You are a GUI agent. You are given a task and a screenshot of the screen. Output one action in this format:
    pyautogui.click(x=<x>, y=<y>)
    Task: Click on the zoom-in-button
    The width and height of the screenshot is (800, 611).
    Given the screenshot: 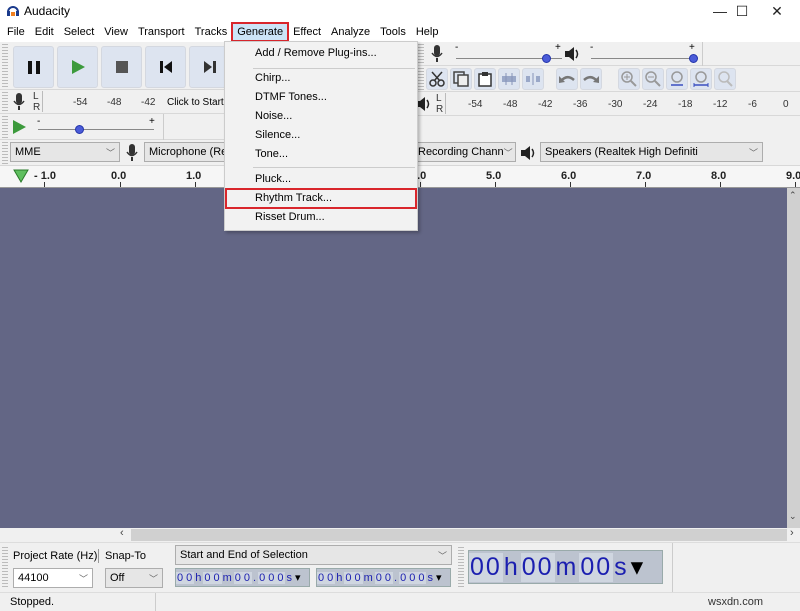 What is the action you would take?
    pyautogui.click(x=629, y=79)
    